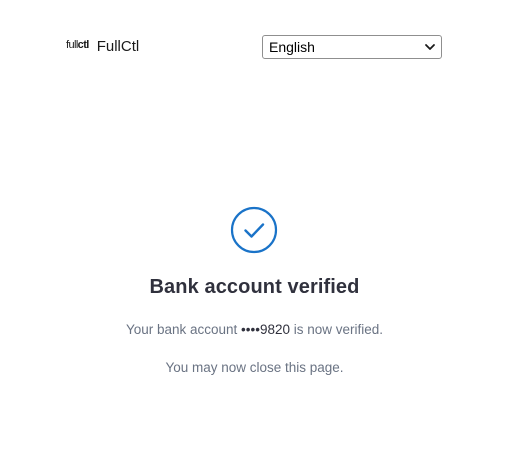 Image resolution: width=513 pixels, height=461 pixels. What do you see at coordinates (336, 329) in the screenshot?
I see `message-suffix: is now verified.` at bounding box center [336, 329].